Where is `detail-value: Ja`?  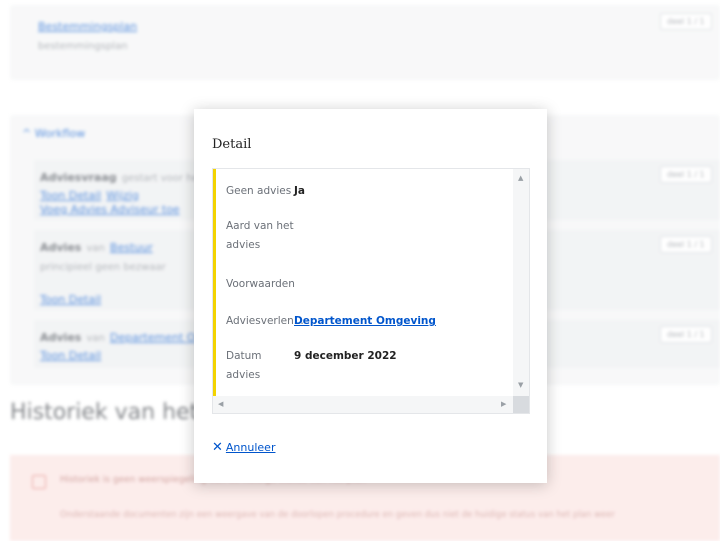
detail-value: Ja is located at coordinates (299, 191).